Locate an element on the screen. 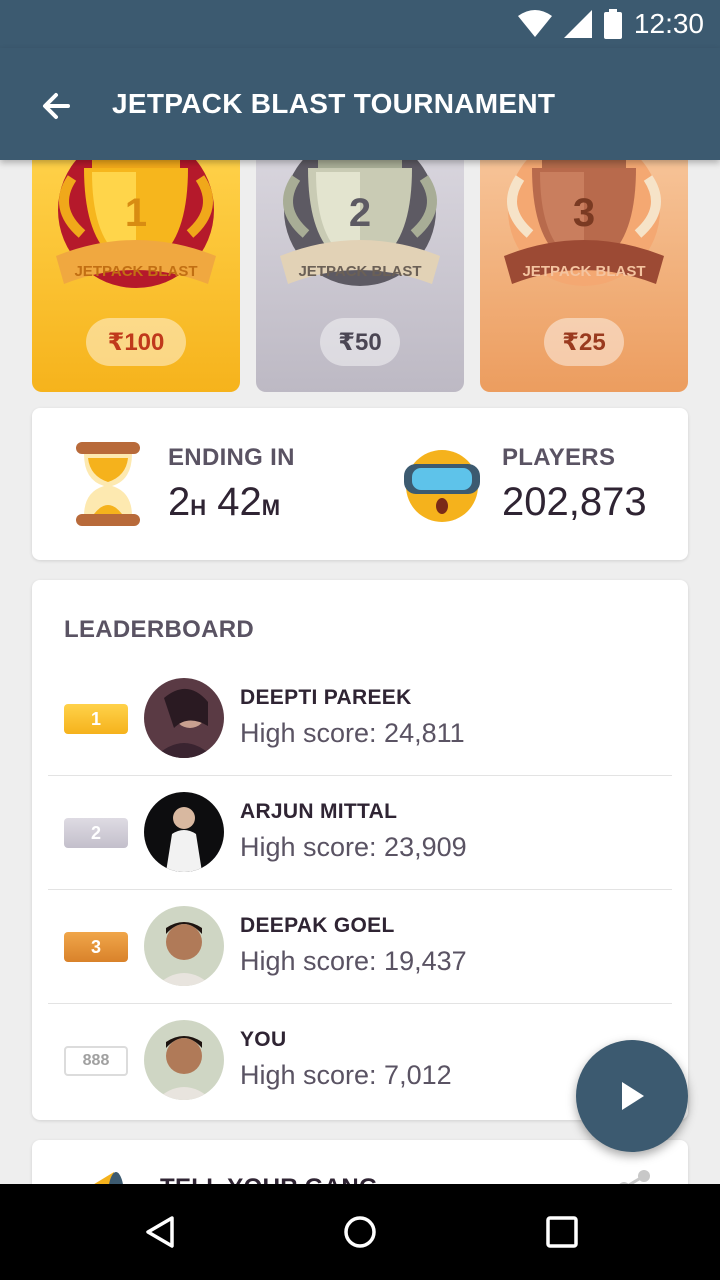  back-arrow-icon is located at coordinates (56, 106).